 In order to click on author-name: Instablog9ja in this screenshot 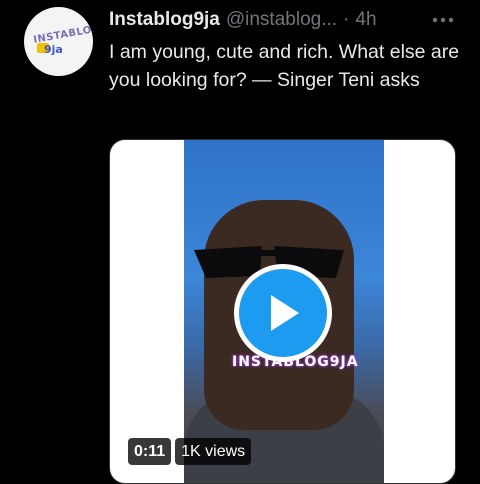, I will do `click(164, 20)`.